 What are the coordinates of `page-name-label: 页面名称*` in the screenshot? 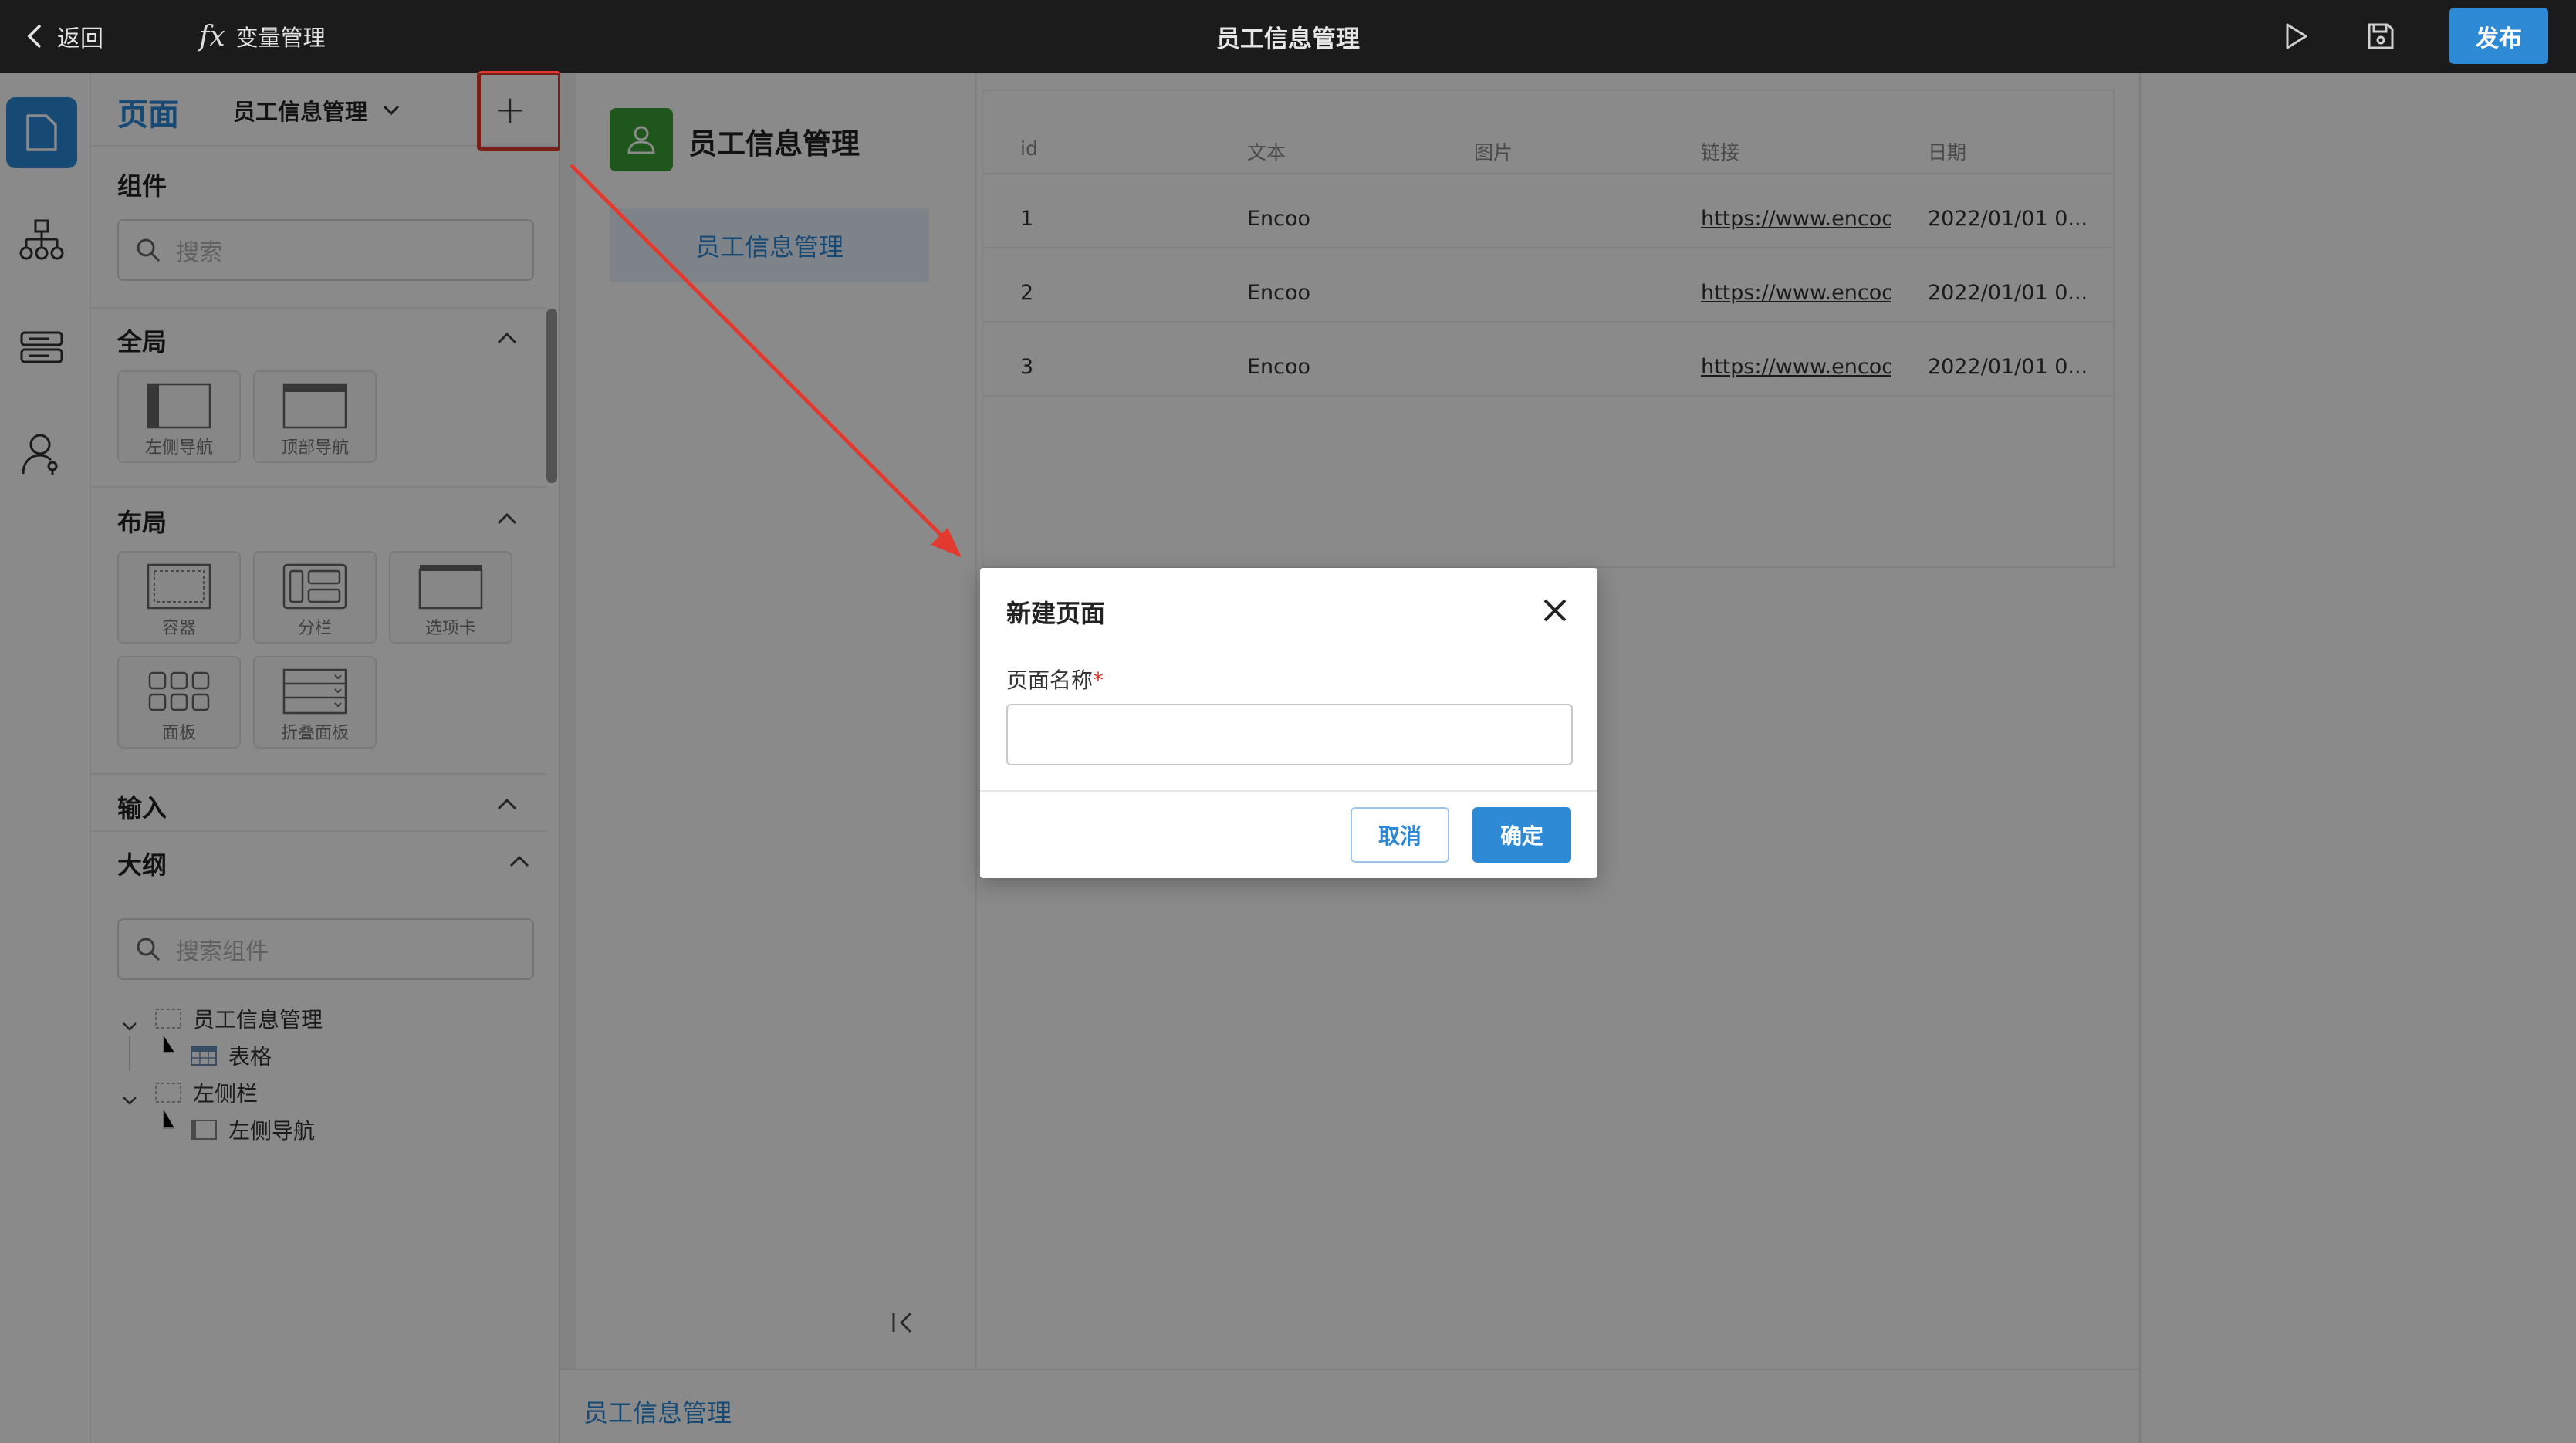 It's located at (1055, 679).